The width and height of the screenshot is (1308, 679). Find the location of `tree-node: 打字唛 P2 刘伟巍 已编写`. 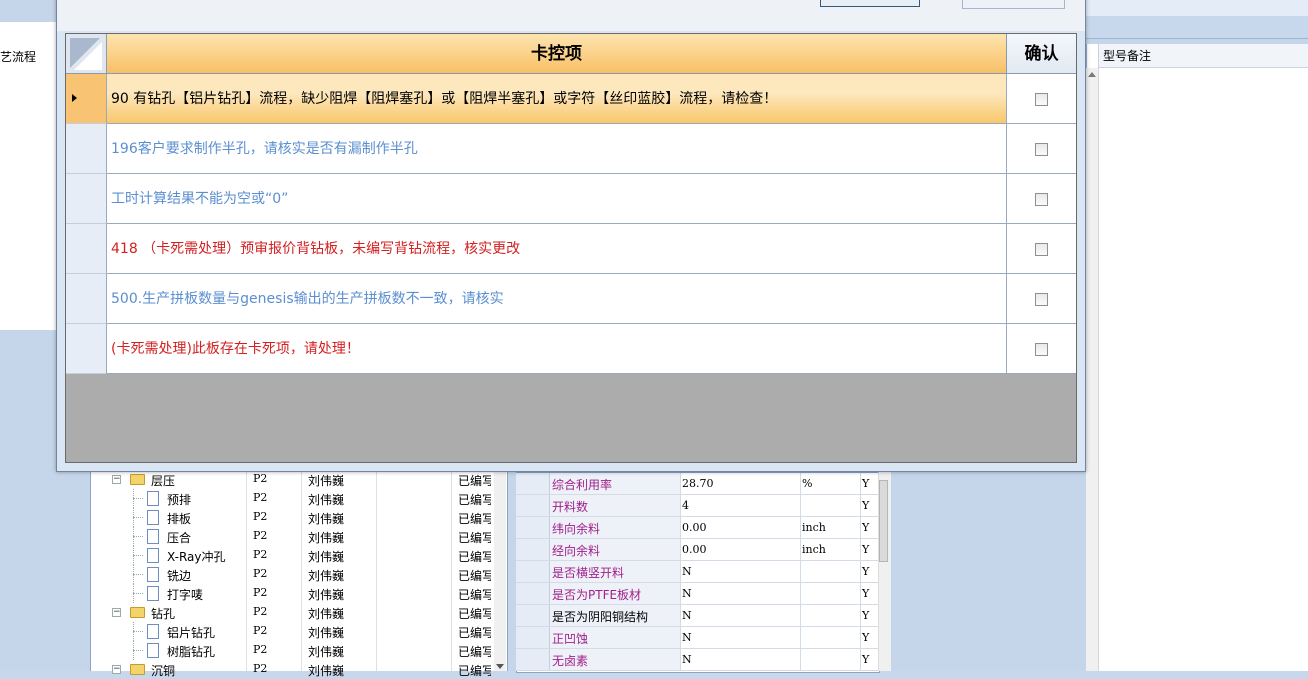

tree-node: 打字唛 P2 刘伟巍 已编写 is located at coordinates (291, 593).